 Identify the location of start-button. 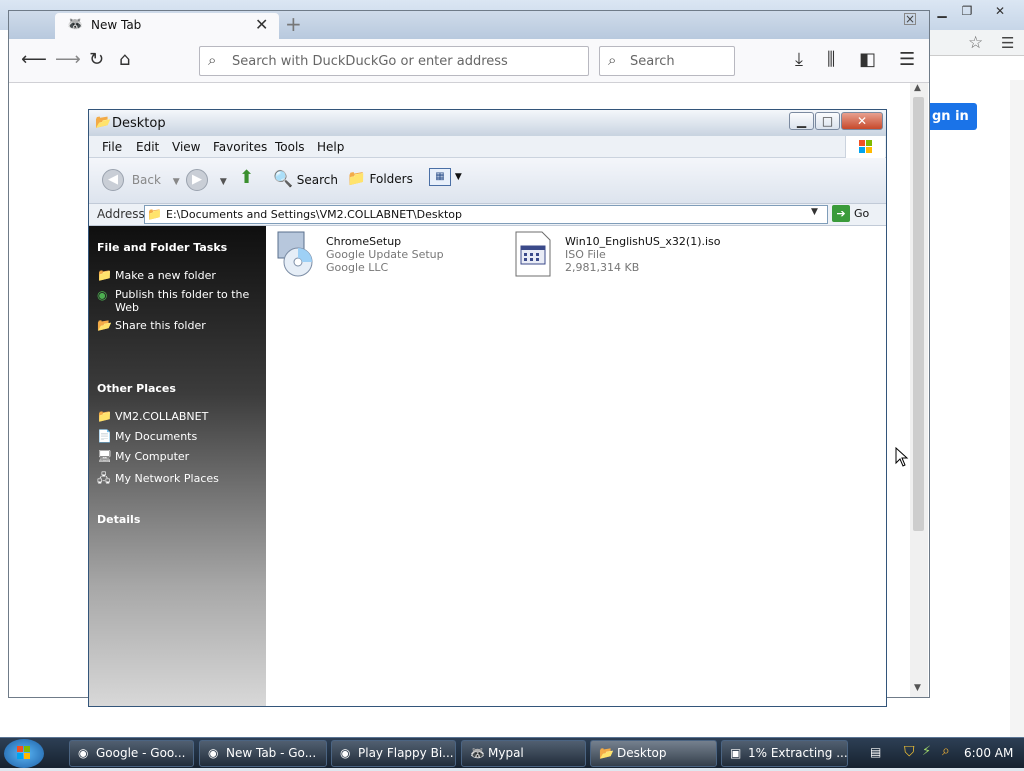
(24, 753).